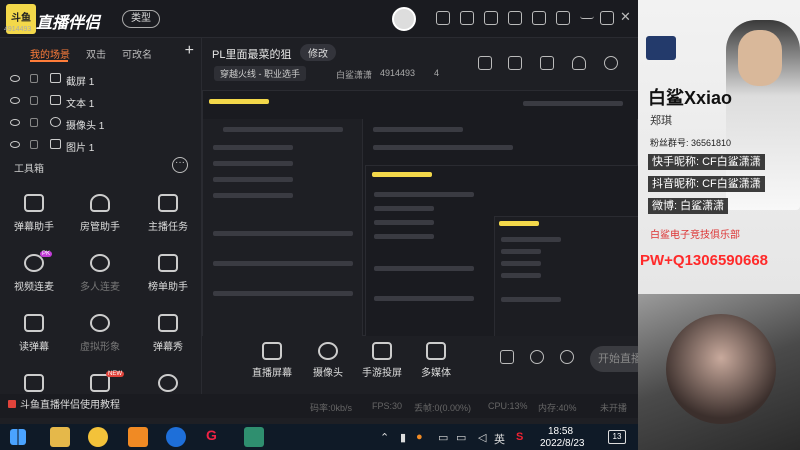  What do you see at coordinates (467, 18) in the screenshot?
I see `mail-icon` at bounding box center [467, 18].